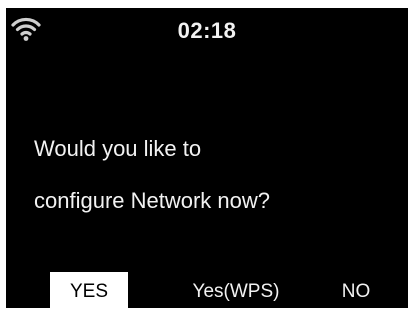 Image resolution: width=414 pixels, height=311 pixels. I want to click on dialog-message-line-2: configure Network now?, so click(152, 200).